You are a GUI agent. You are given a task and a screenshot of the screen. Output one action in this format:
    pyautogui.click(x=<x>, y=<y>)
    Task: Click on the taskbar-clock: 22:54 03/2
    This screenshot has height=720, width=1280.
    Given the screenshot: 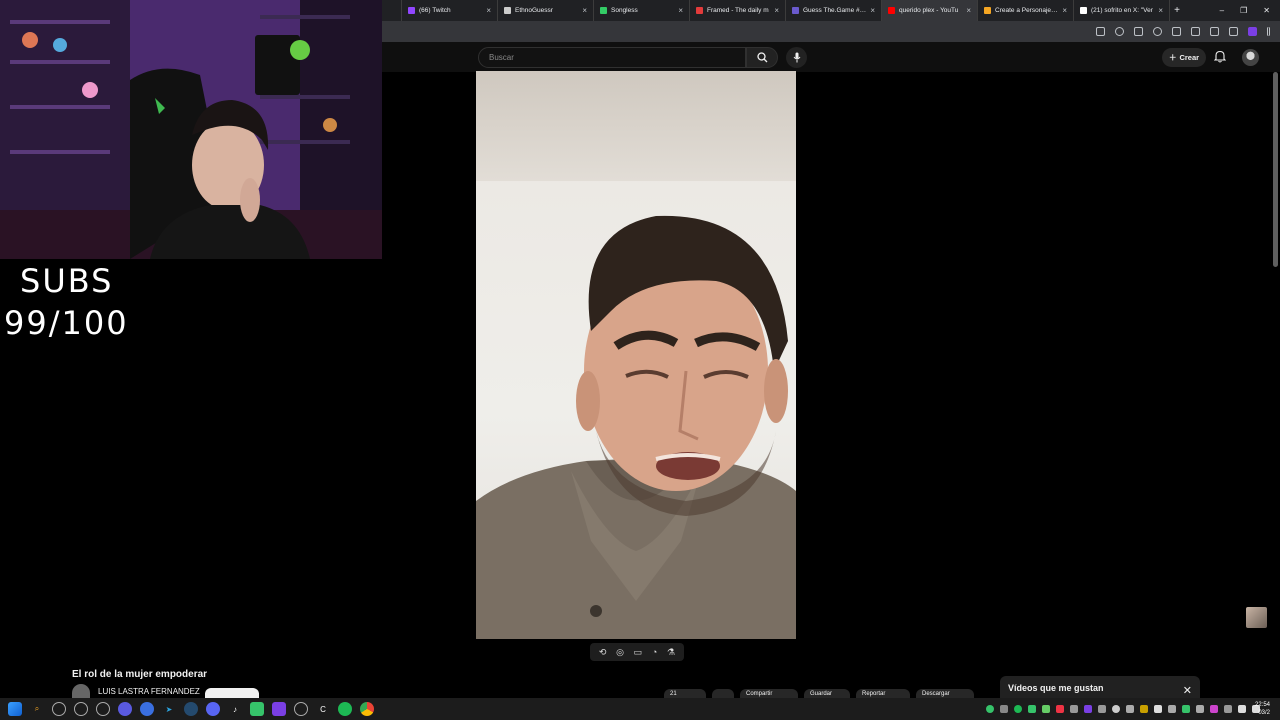 What is the action you would take?
    pyautogui.click(x=1262, y=709)
    